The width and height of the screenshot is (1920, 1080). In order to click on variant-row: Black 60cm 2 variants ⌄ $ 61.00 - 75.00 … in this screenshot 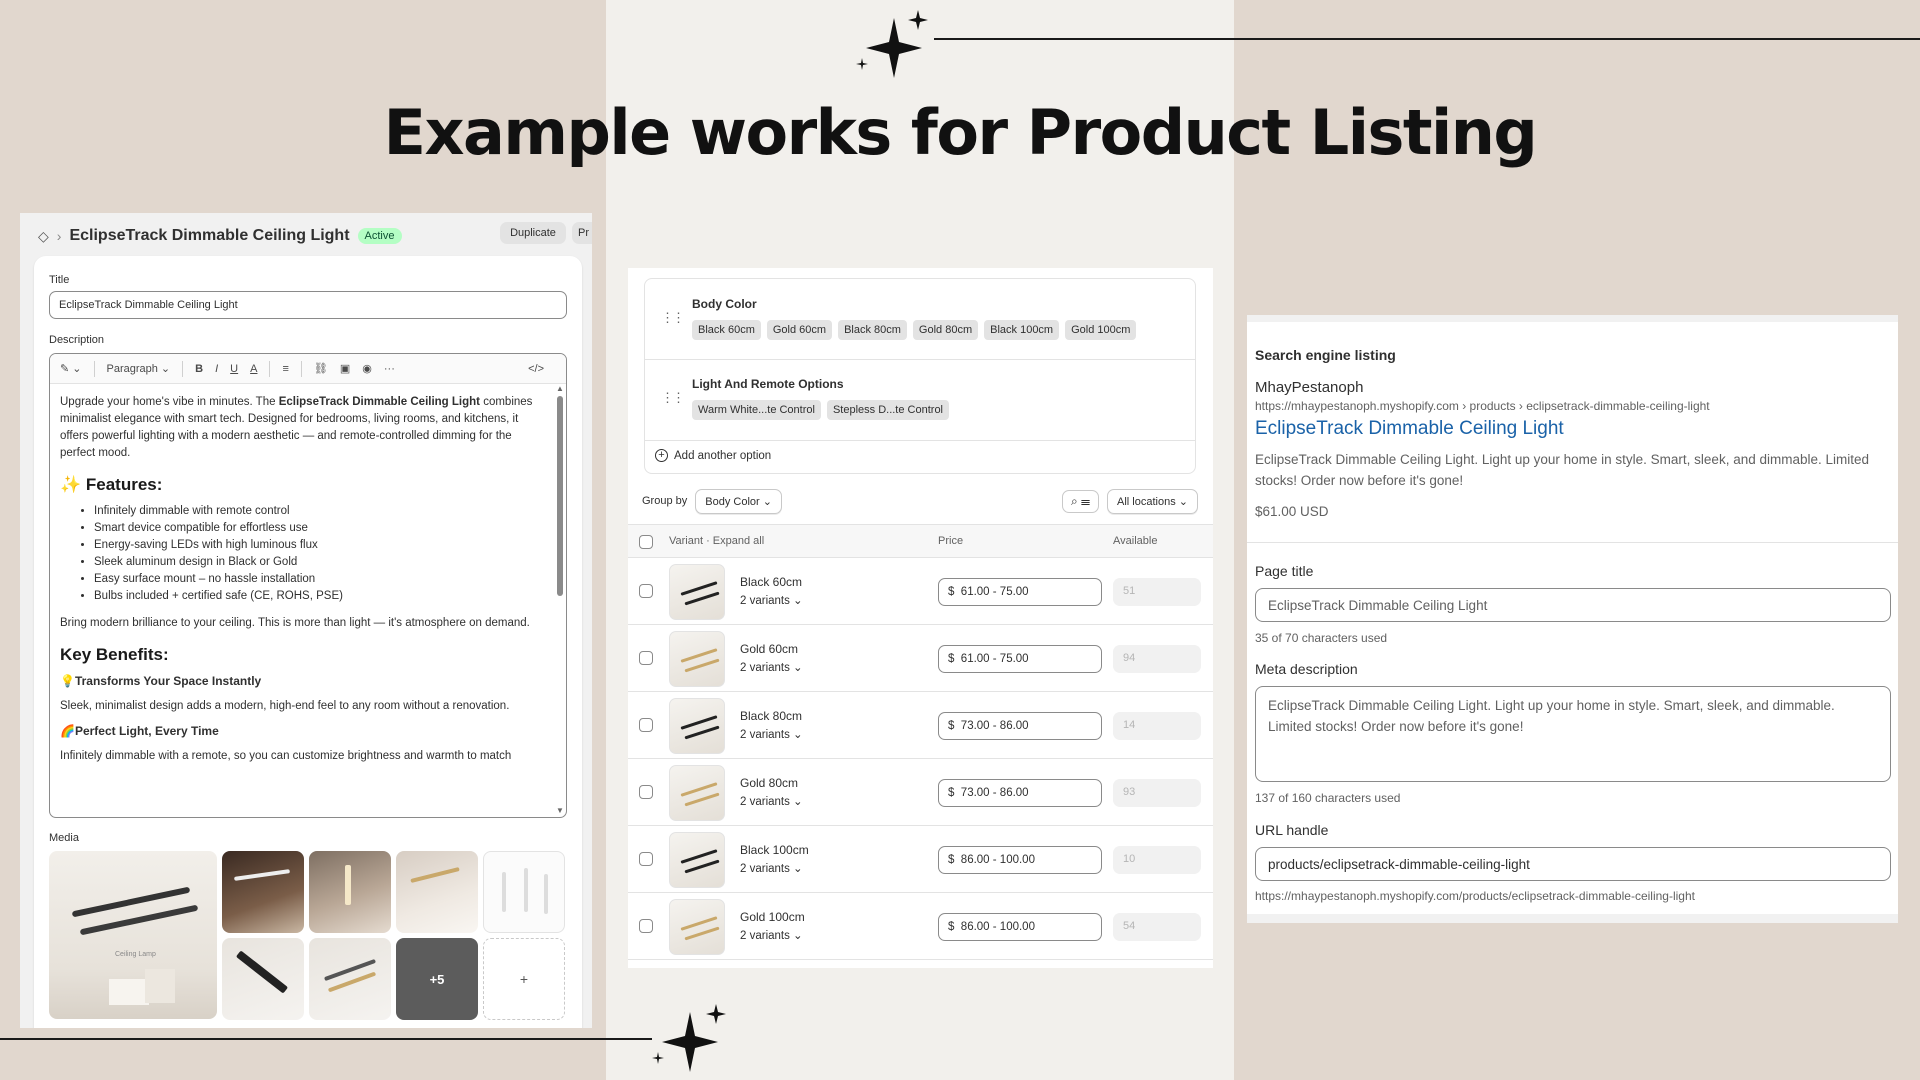, I will do `click(920, 591)`.